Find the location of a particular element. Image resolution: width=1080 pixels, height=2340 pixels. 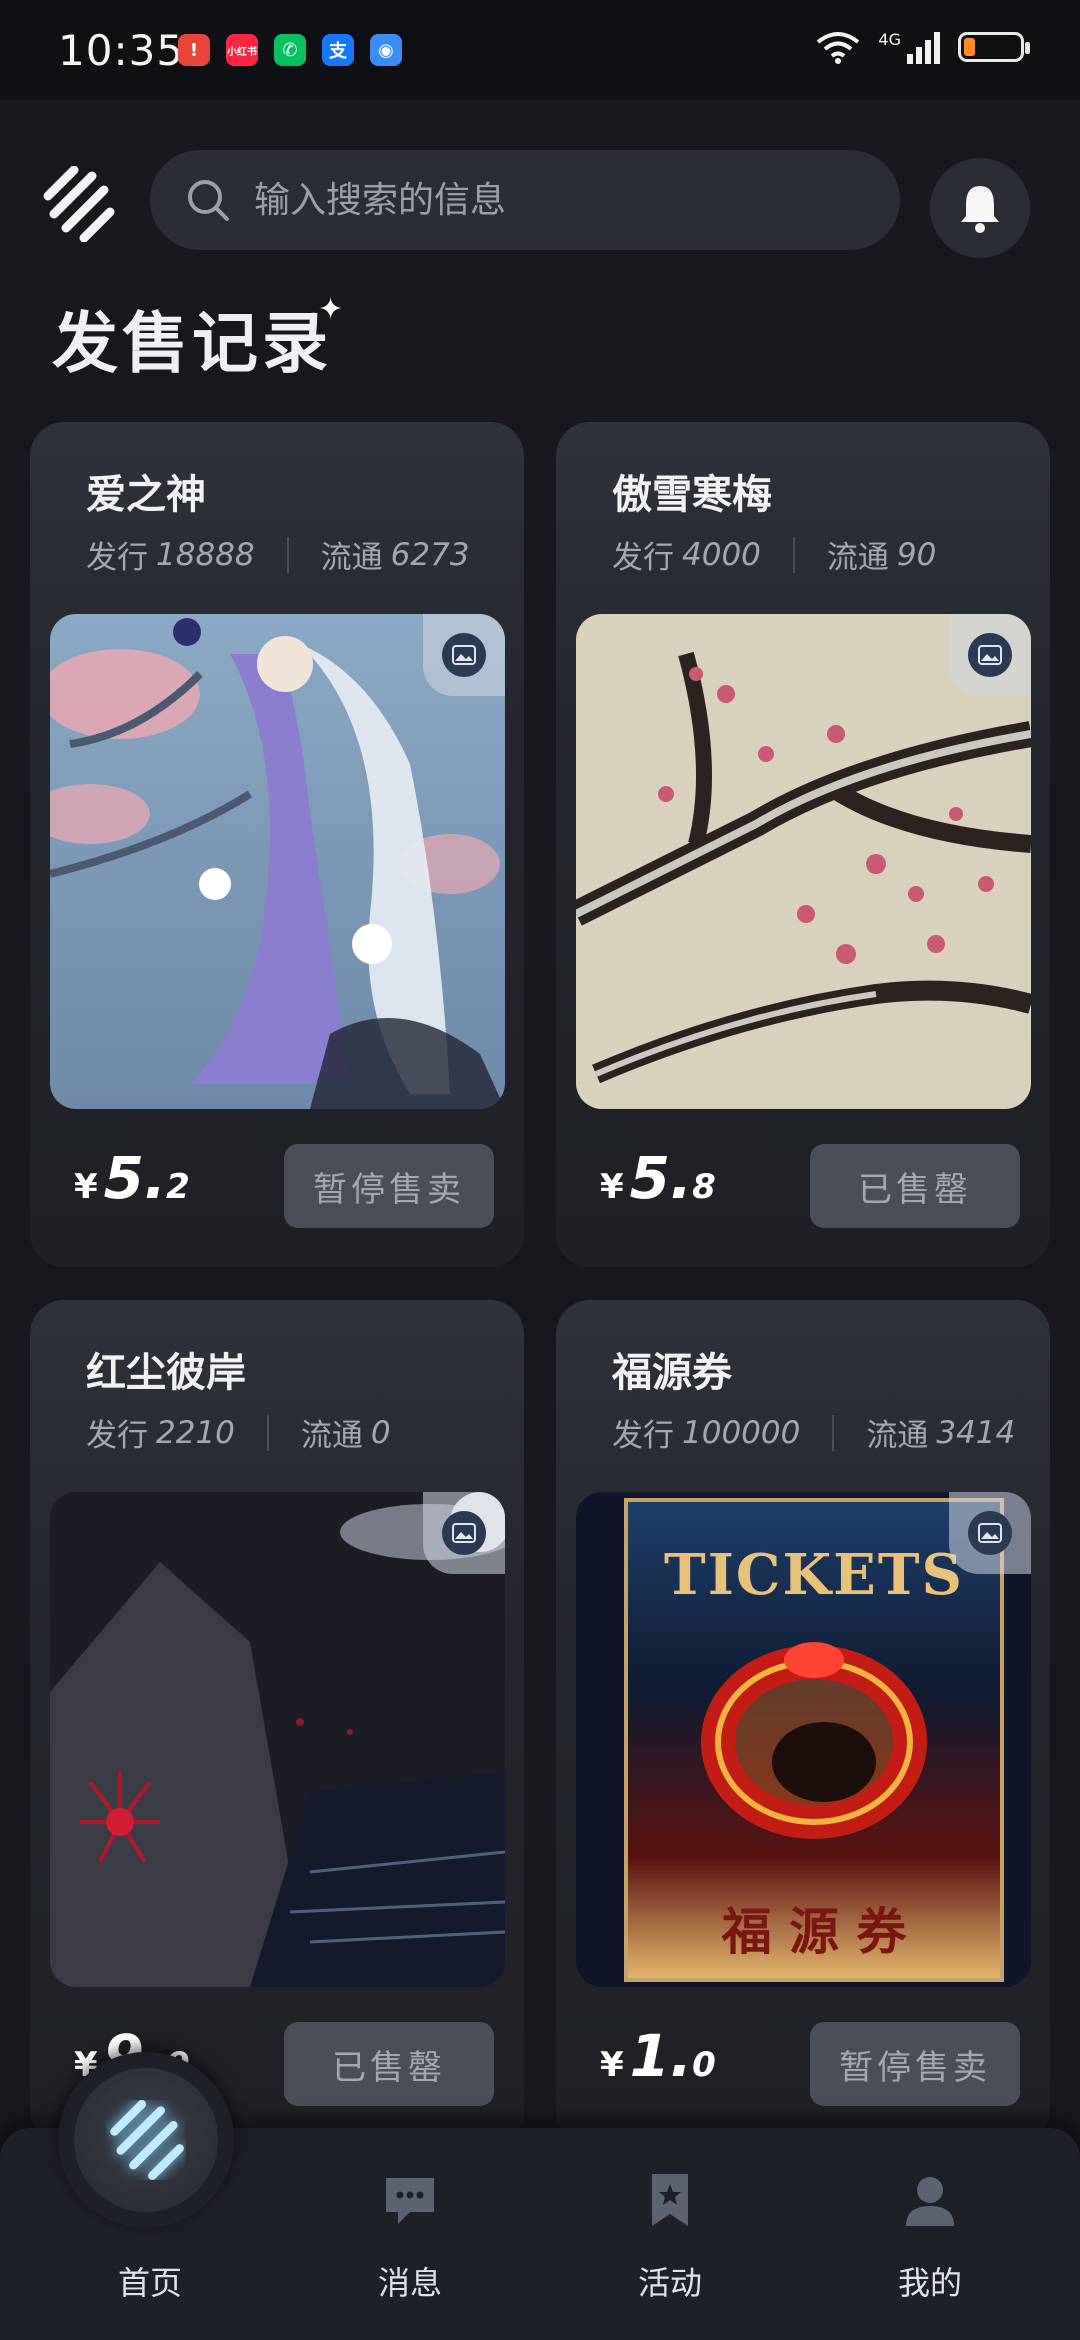

circulation-count: 6273 is located at coordinates (430, 554).